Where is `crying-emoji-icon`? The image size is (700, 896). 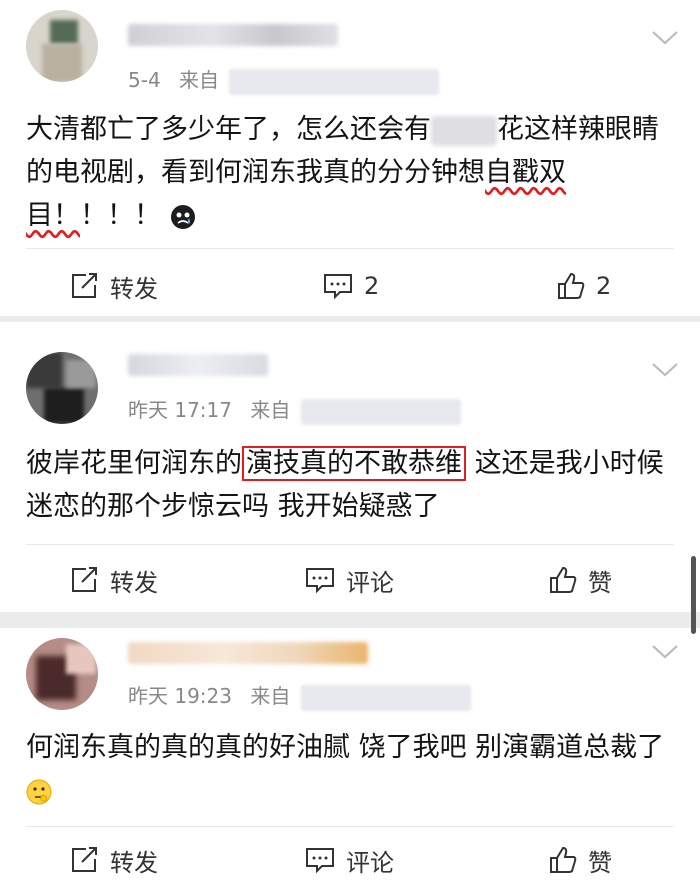 crying-emoji-icon is located at coordinates (182, 216).